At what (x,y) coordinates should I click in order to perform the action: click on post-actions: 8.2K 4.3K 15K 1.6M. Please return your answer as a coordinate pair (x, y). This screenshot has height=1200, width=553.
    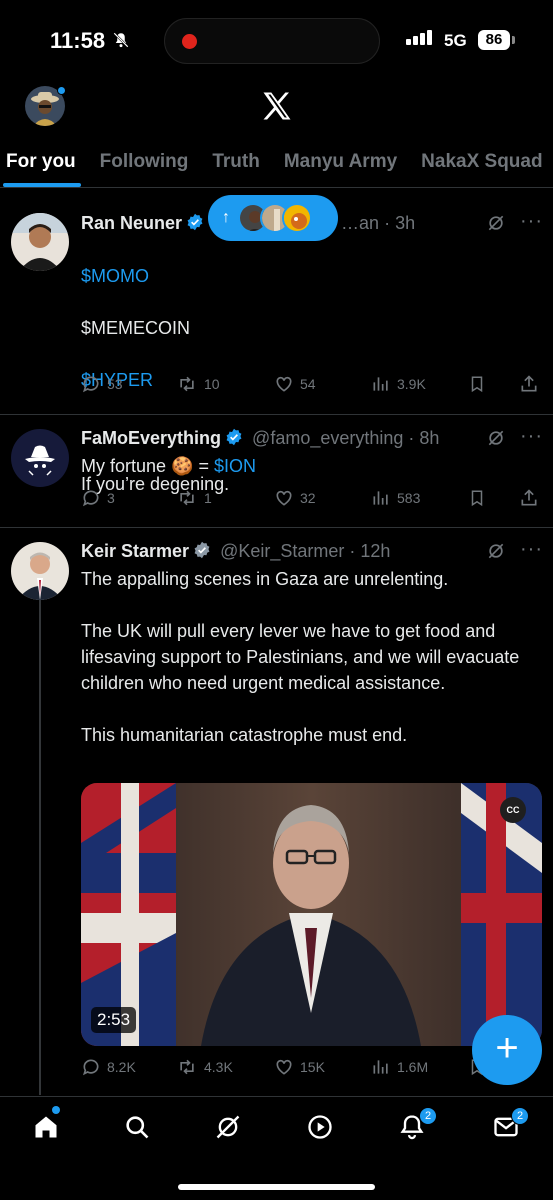
    Looking at the image, I should click on (311, 1069).